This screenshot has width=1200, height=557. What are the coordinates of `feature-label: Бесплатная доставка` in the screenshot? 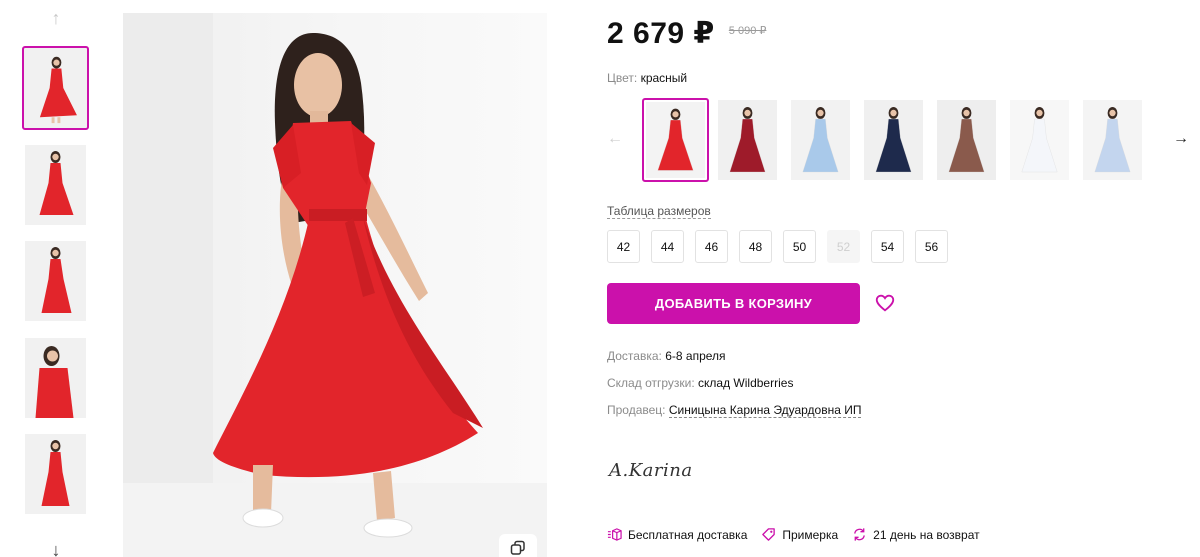 It's located at (688, 534).